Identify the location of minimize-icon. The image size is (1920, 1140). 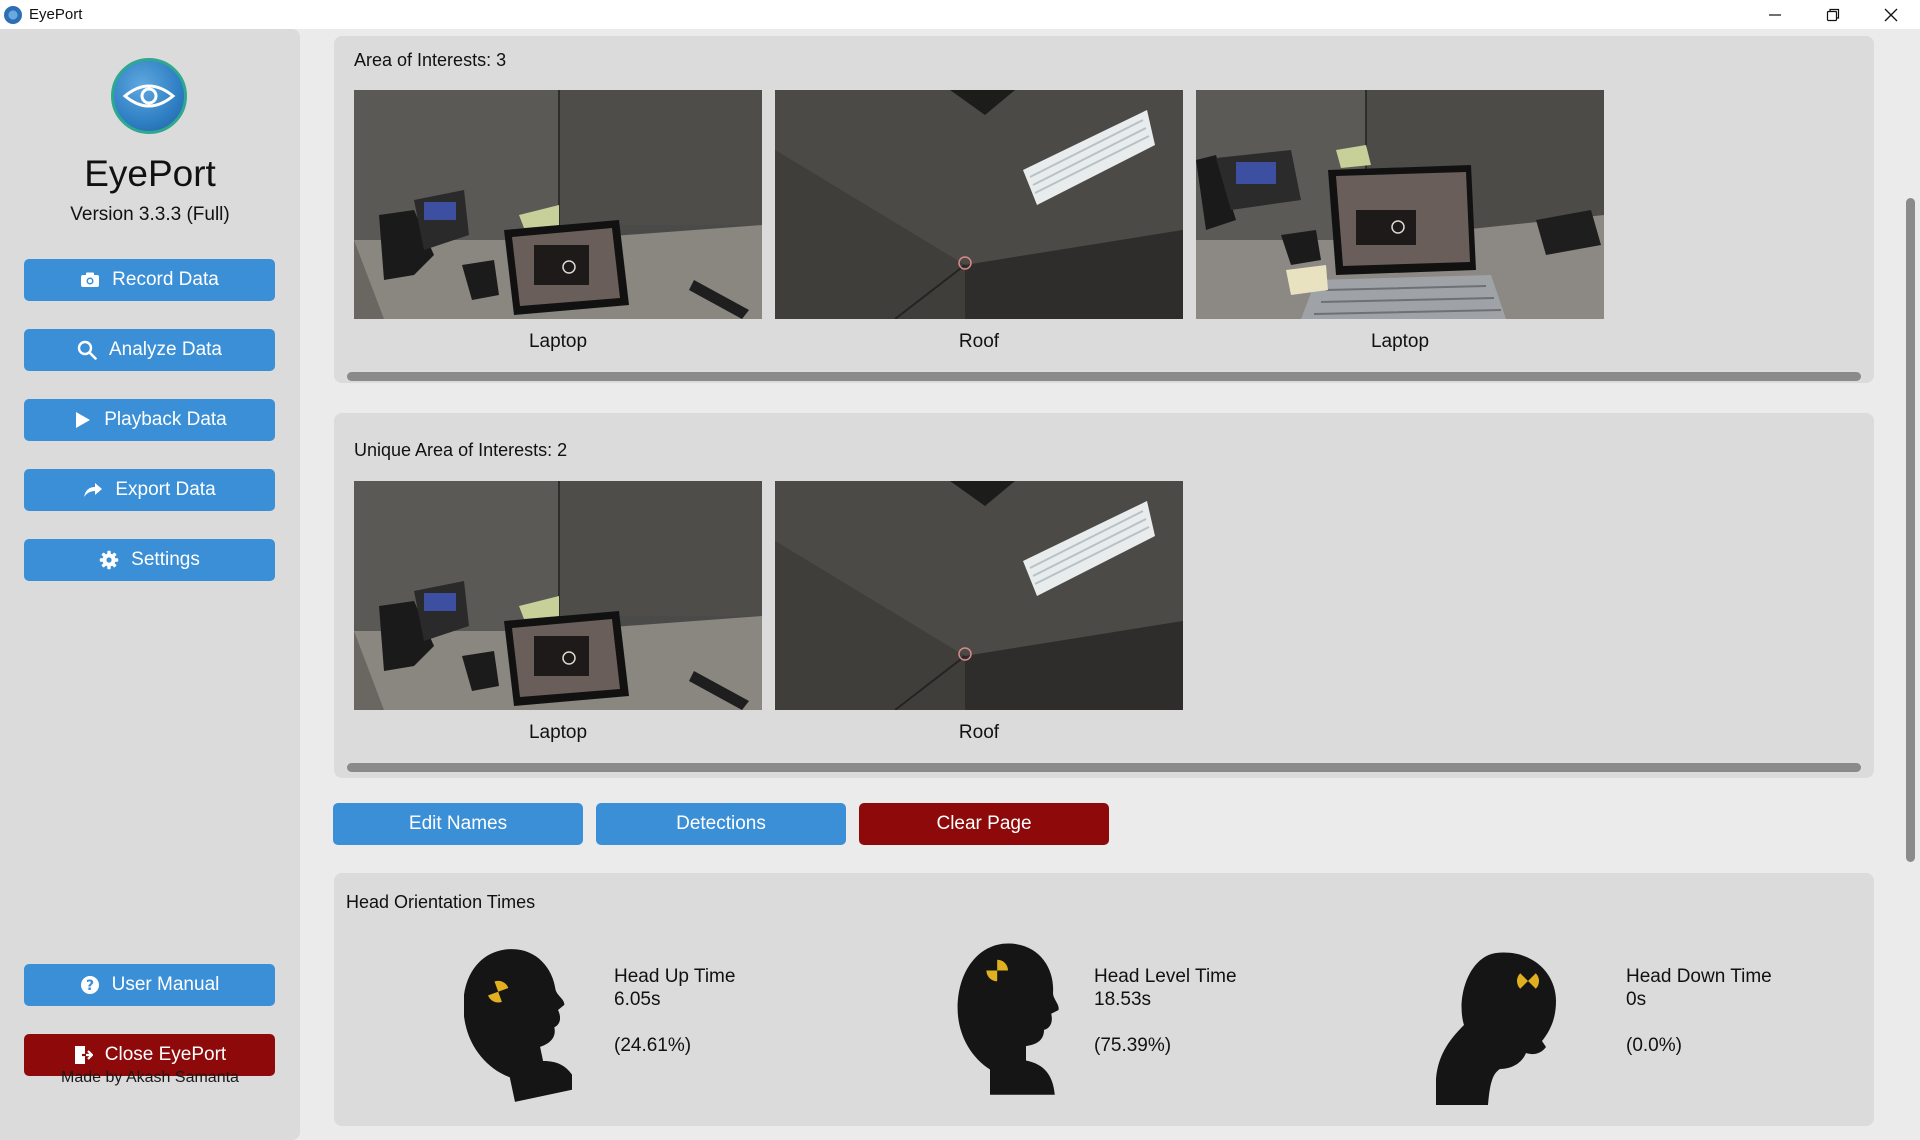
(1775, 14).